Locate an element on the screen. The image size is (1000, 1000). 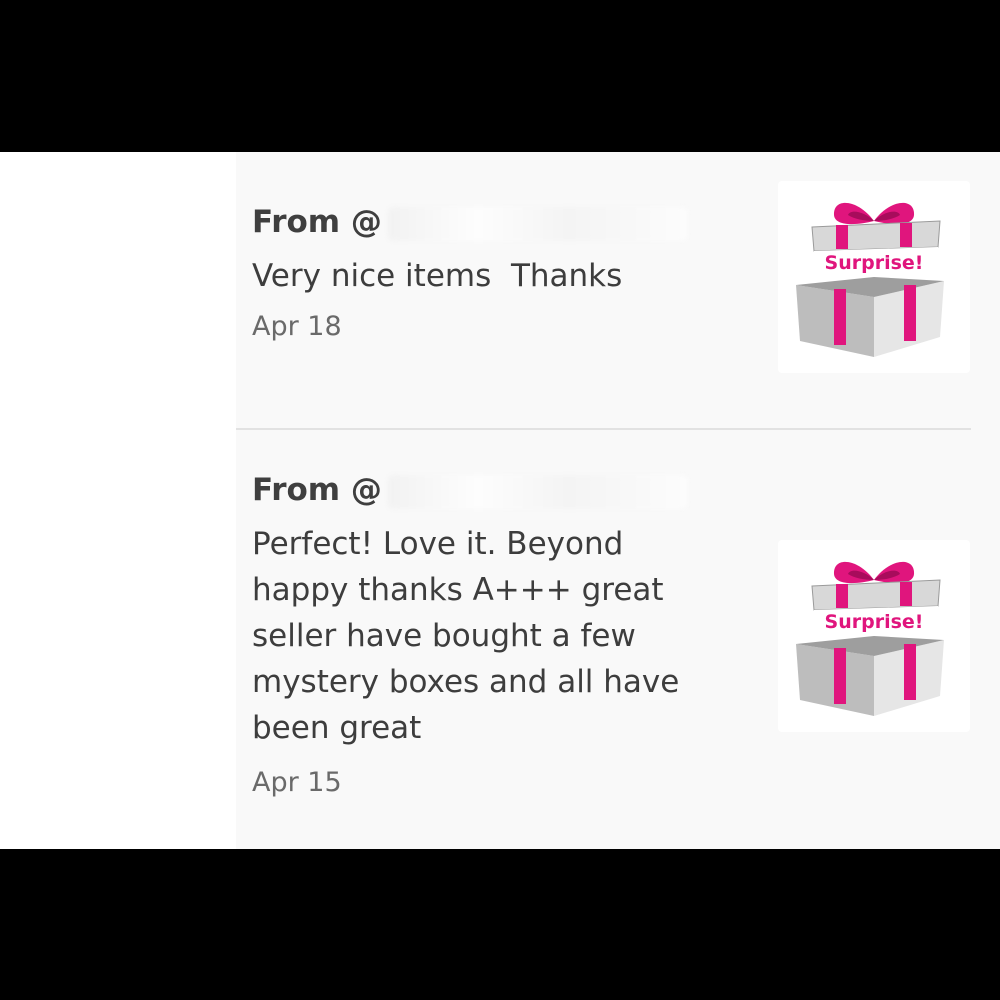
review-item: From @ Very nice items Thanks Apr 18 is located at coordinates (502, 273).